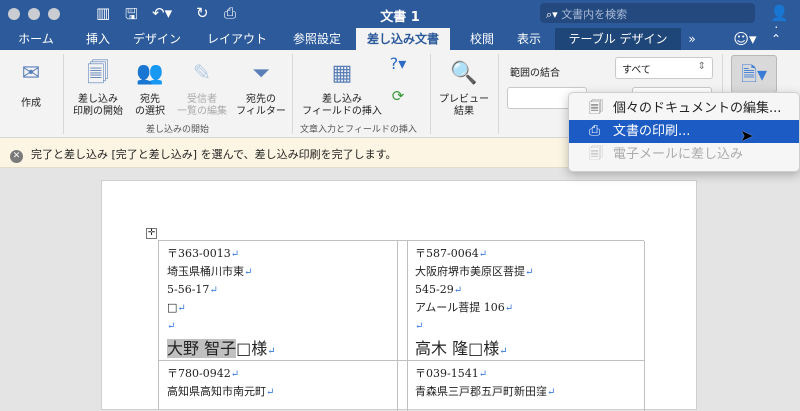 The width and height of the screenshot is (800, 411). I want to click on more-tabs-icon: », so click(692, 39).